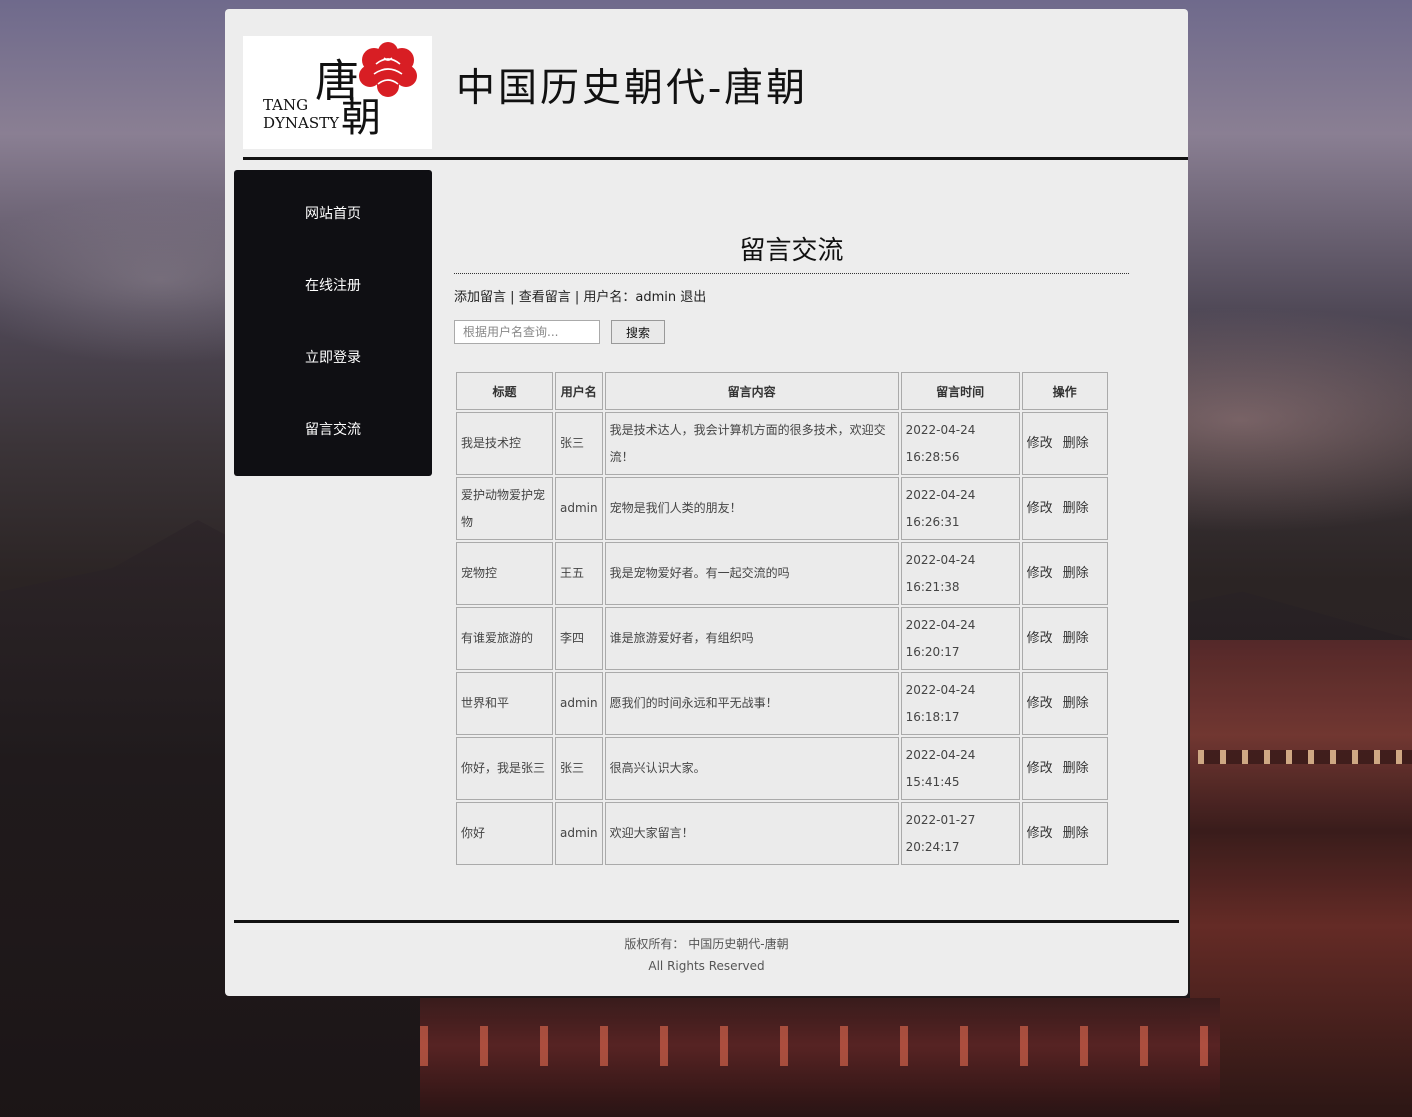  Describe the element at coordinates (960, 573) in the screenshot. I see `cell-time: 2022-04-24 16:21:38` at that location.